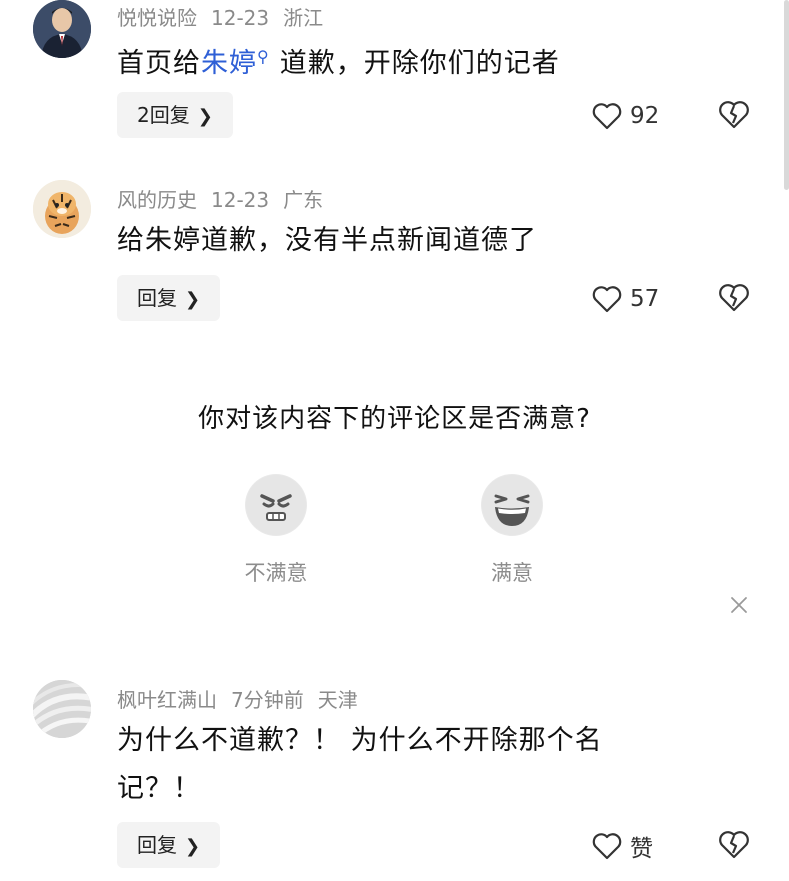 This screenshot has width=789, height=881. Describe the element at coordinates (267, 700) in the screenshot. I see `comment-date: 7分钟前` at that location.